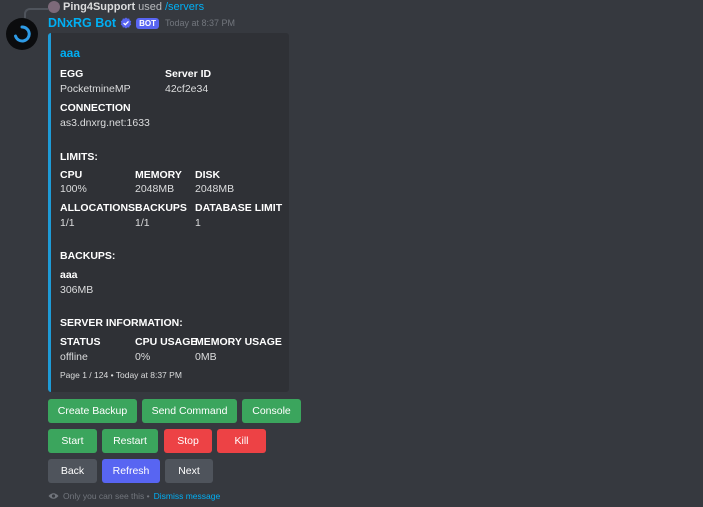 Image resolution: width=703 pixels, height=507 pixels. Describe the element at coordinates (241, 441) in the screenshot. I see `kill-button: Kill` at that location.